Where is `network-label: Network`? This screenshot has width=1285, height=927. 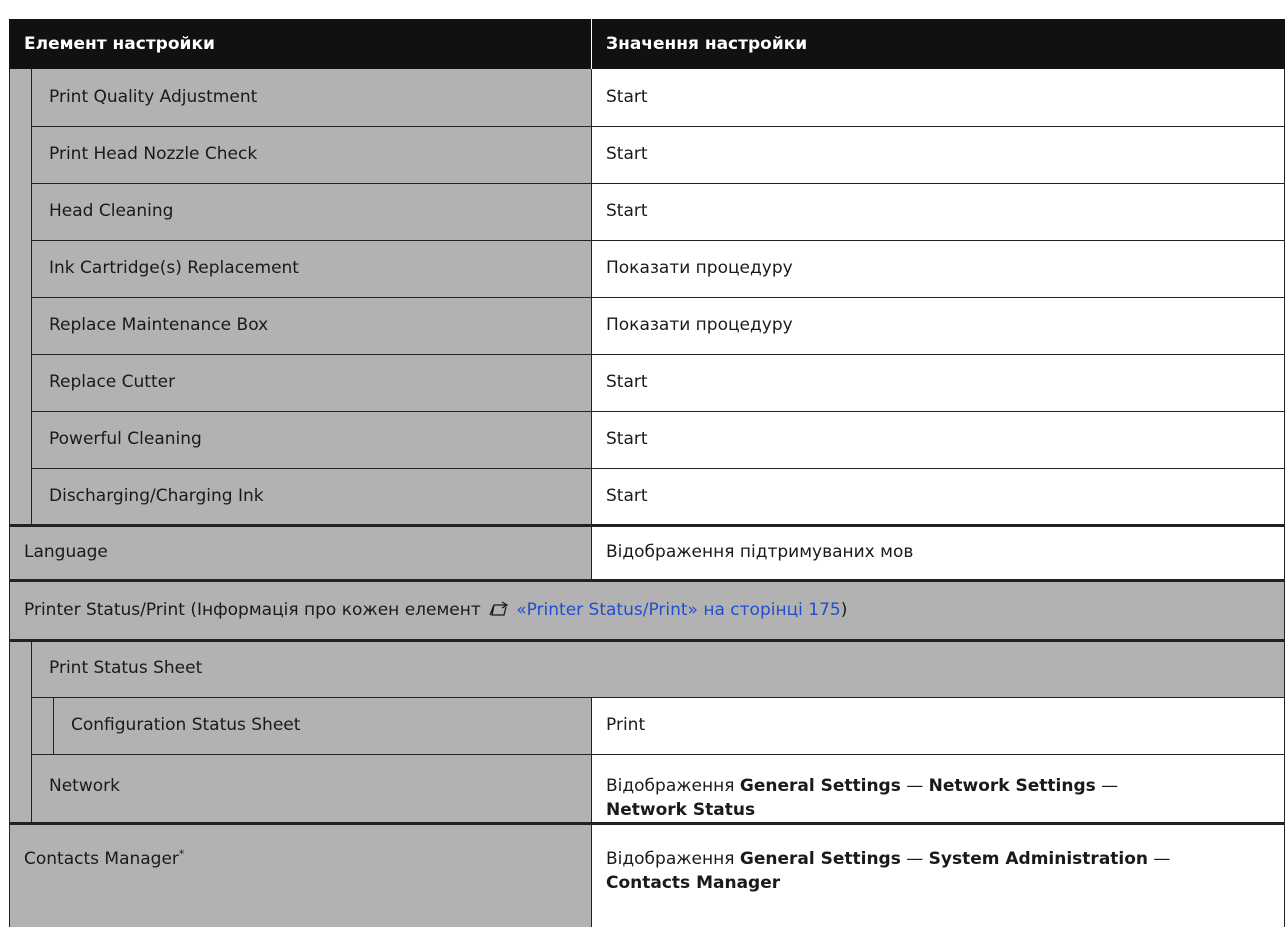 network-label: Network is located at coordinates (84, 786).